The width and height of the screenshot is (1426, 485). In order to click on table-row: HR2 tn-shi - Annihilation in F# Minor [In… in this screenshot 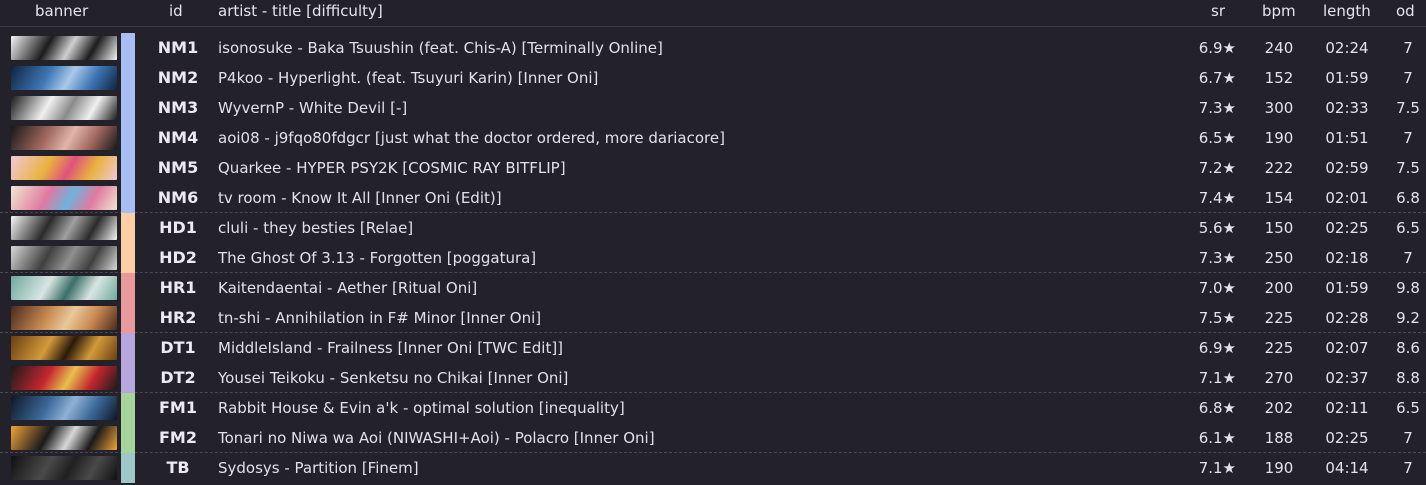, I will do `click(713, 318)`.